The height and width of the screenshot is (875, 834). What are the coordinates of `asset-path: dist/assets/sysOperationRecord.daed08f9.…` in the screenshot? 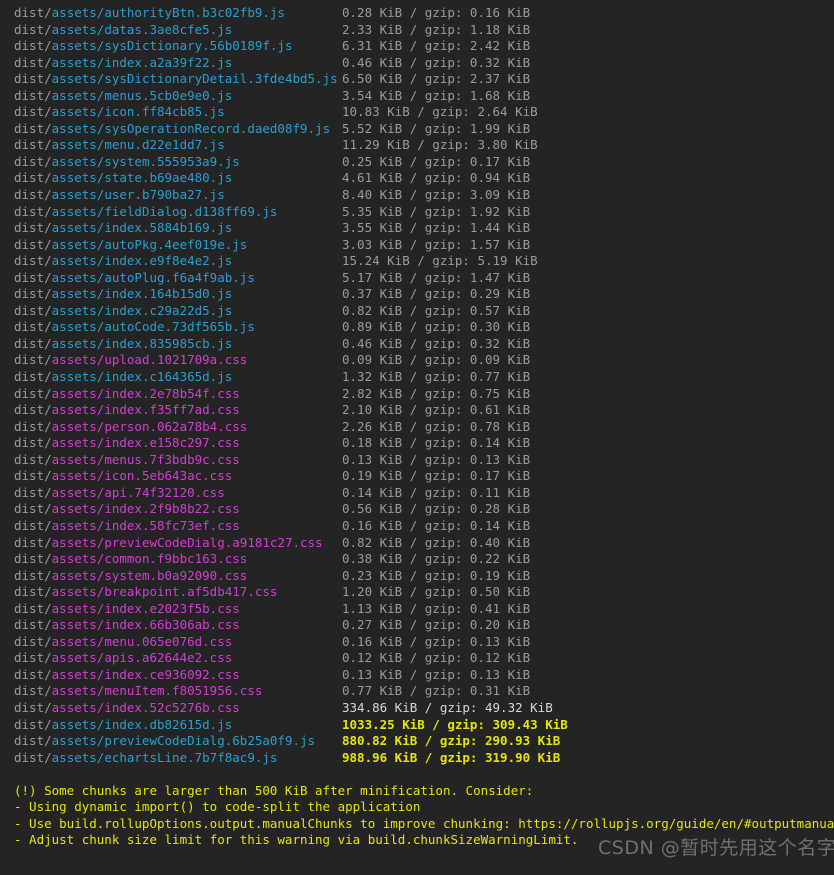 It's located at (178, 129).